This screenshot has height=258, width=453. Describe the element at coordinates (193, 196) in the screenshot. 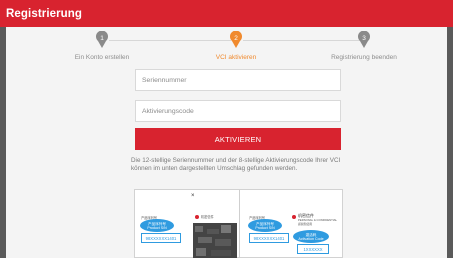

I see `envelope-left-cross: ×` at that location.